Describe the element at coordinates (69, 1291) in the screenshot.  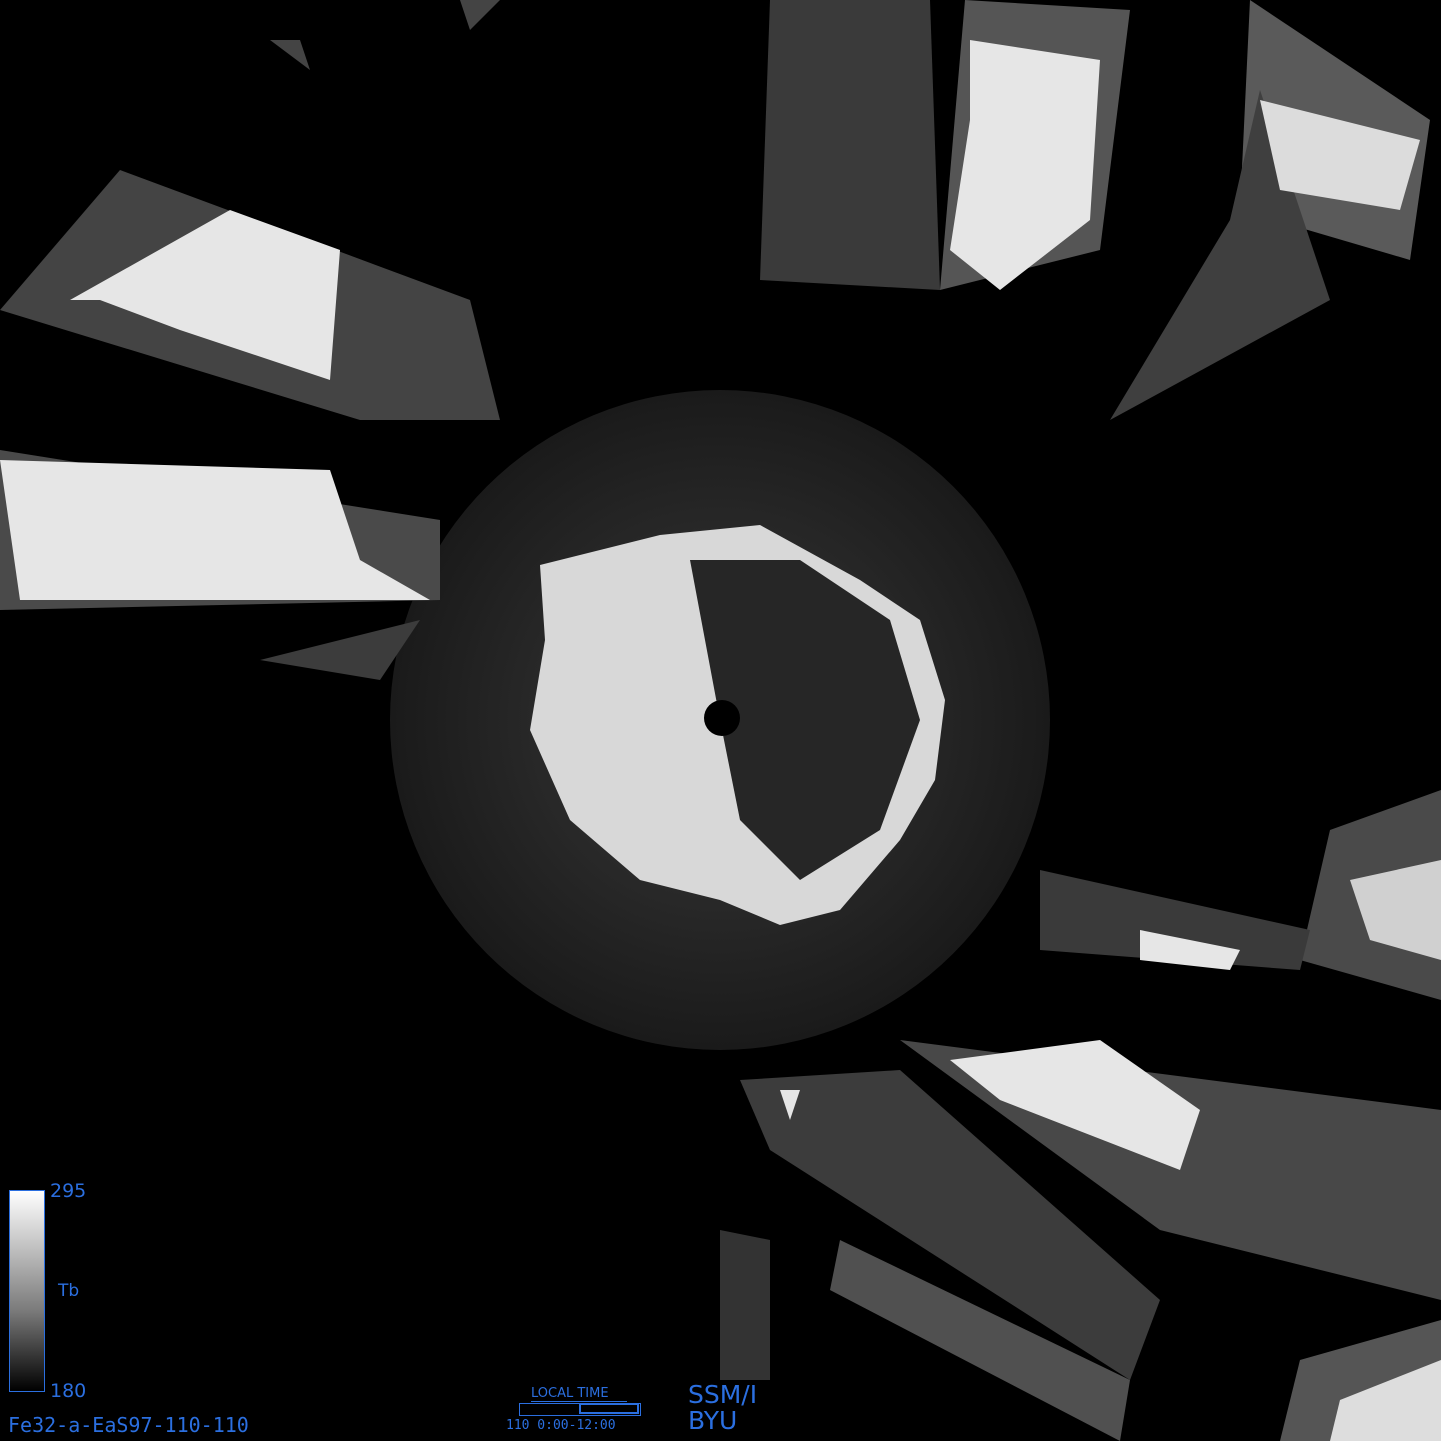
I see `colorbar-unit-label: Tb` at that location.